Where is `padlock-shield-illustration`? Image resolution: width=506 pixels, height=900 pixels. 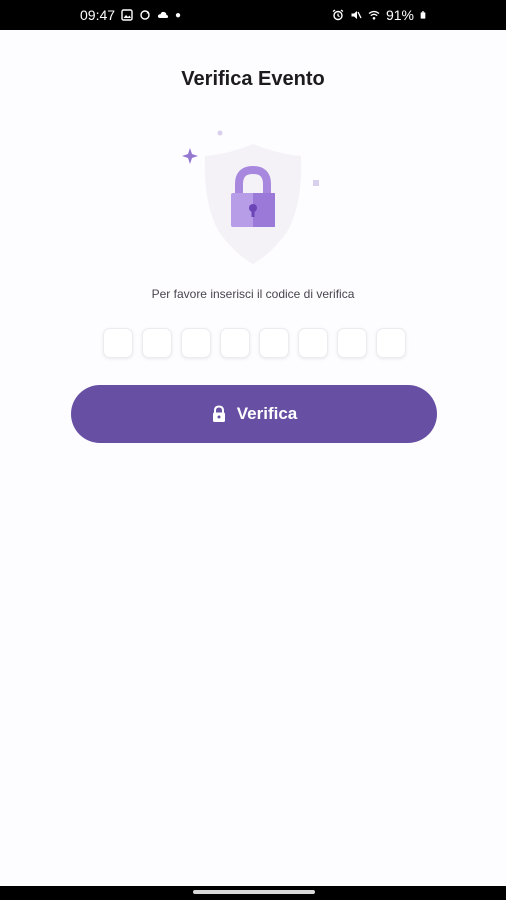
padlock-shield-illustration is located at coordinates (250, 197).